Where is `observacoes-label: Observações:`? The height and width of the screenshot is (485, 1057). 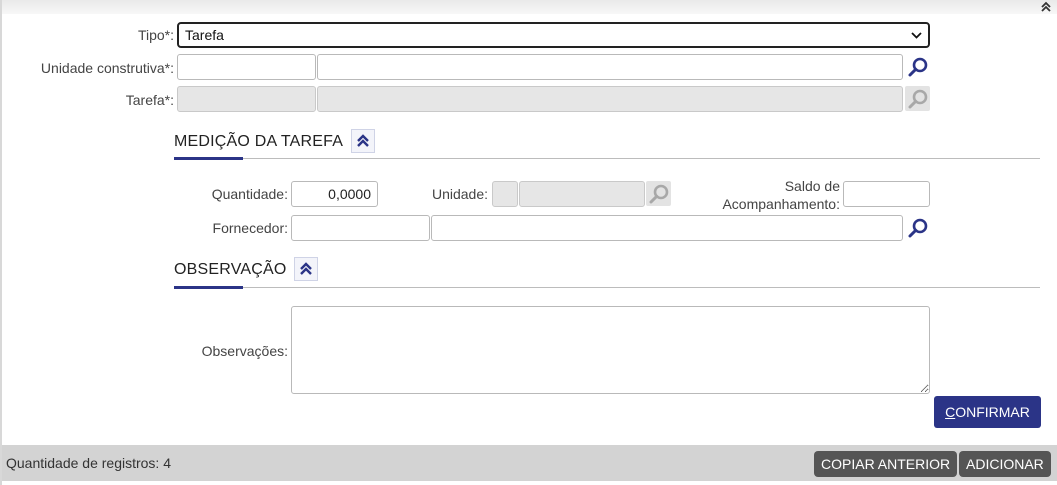 observacoes-label: Observações: is located at coordinates (244, 351).